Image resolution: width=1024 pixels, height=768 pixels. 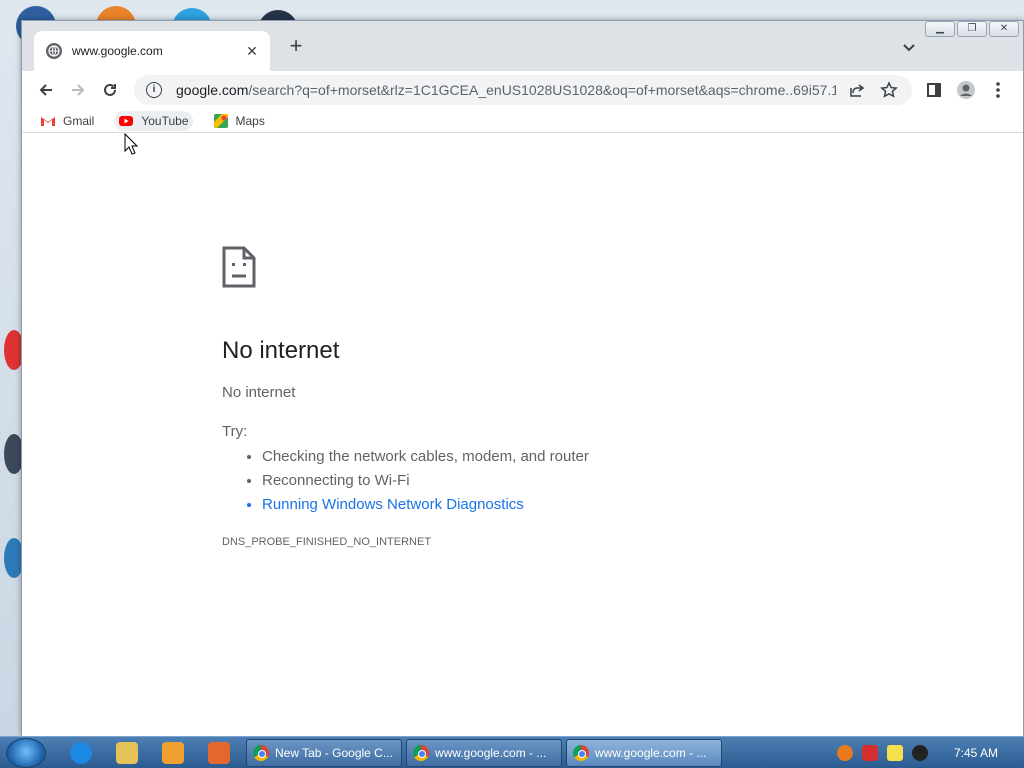 What do you see at coordinates (239, 269) in the screenshot?
I see `sad-document-icon` at bounding box center [239, 269].